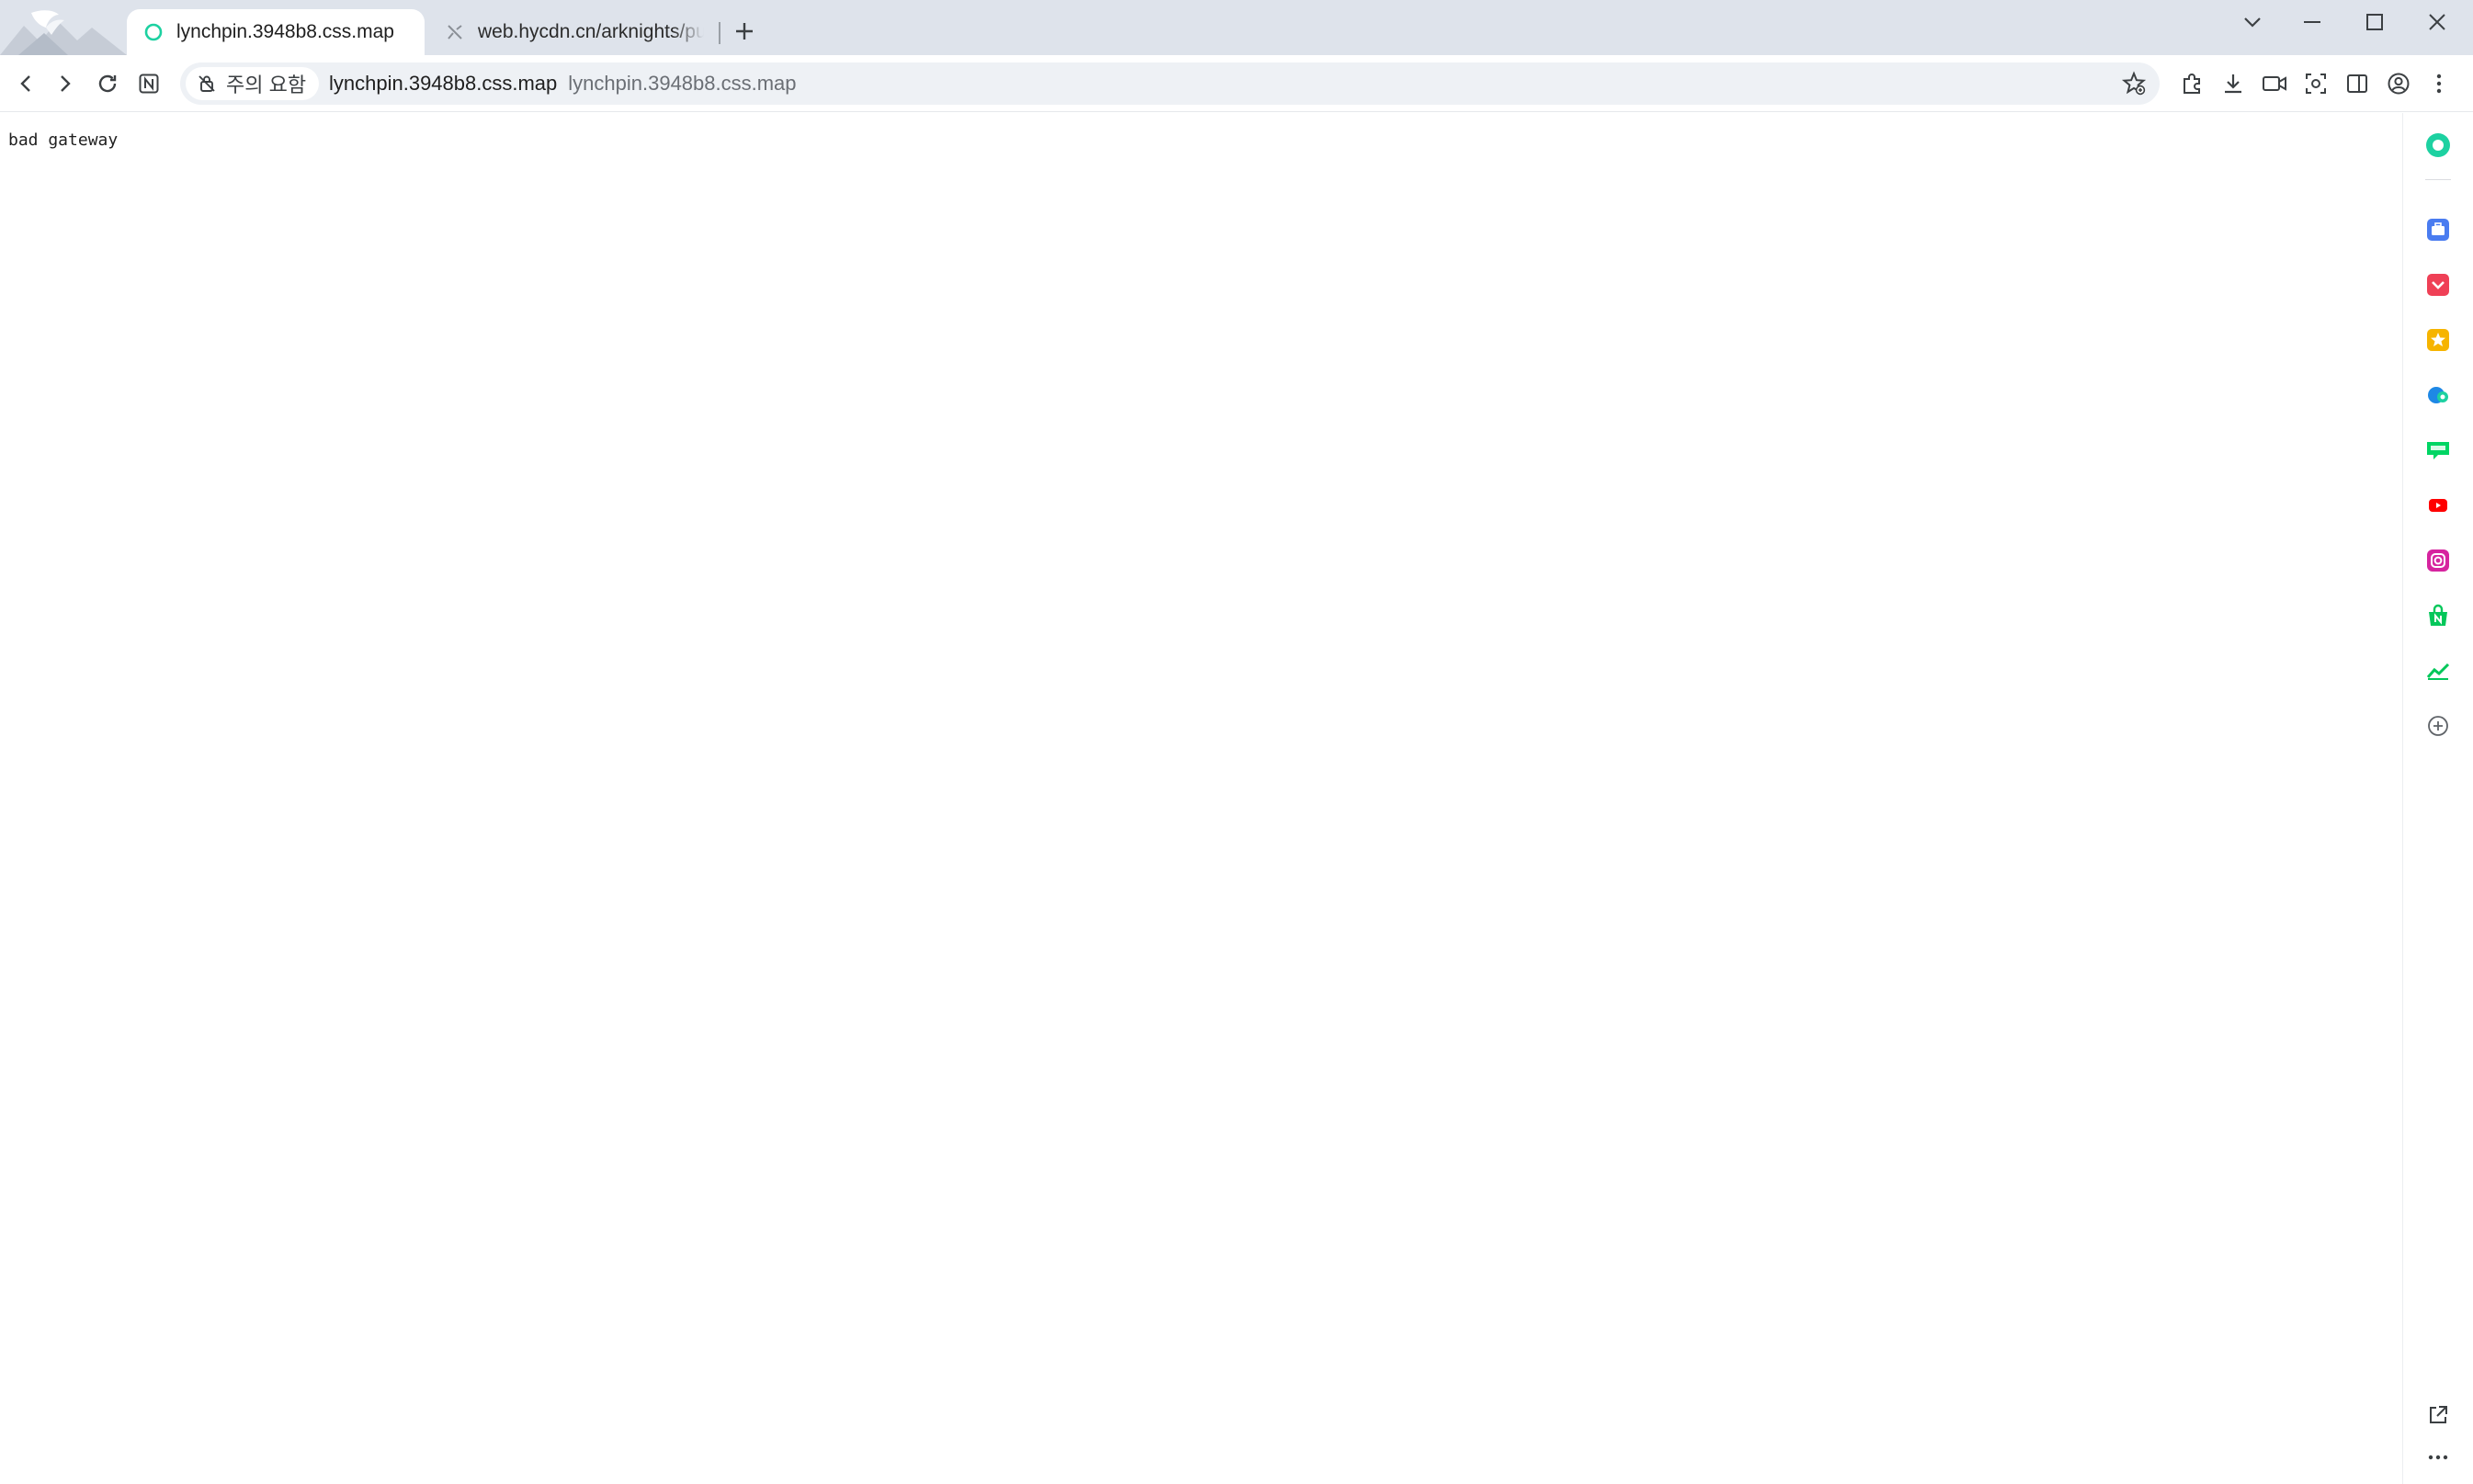 Image resolution: width=2473 pixels, height=1484 pixels. I want to click on briefcase-icon, so click(2438, 230).